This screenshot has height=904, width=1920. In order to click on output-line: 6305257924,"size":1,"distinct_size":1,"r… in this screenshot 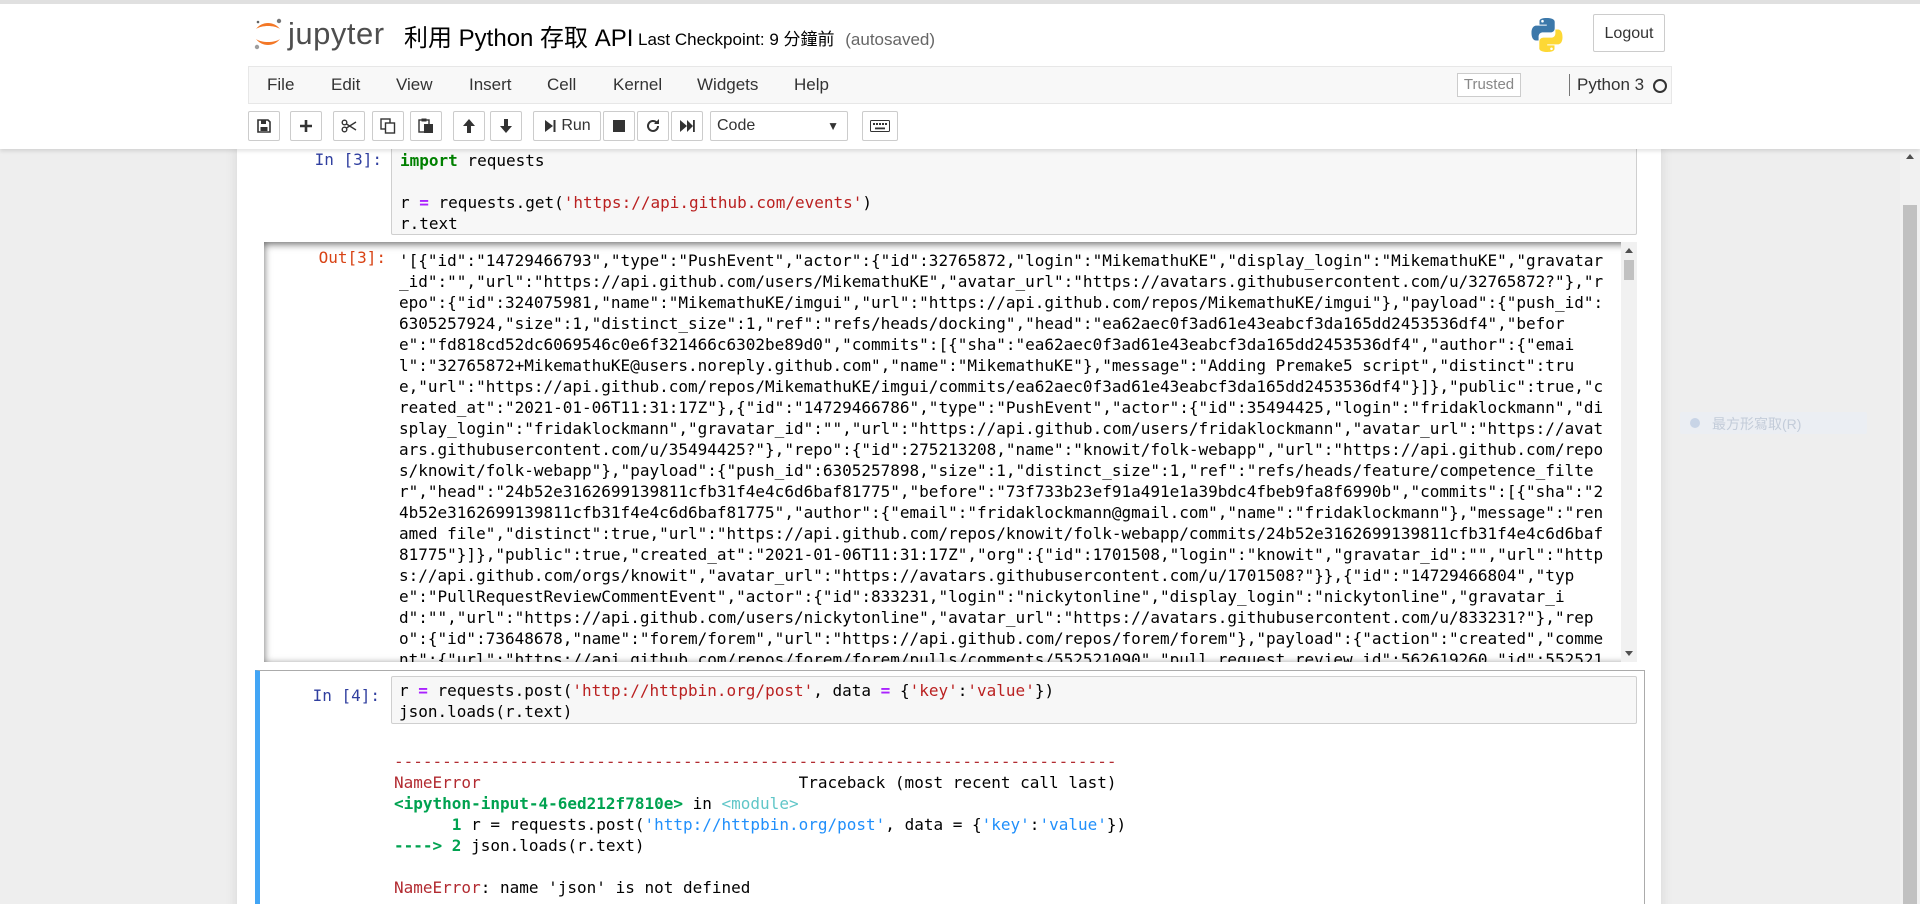, I will do `click(982, 323)`.